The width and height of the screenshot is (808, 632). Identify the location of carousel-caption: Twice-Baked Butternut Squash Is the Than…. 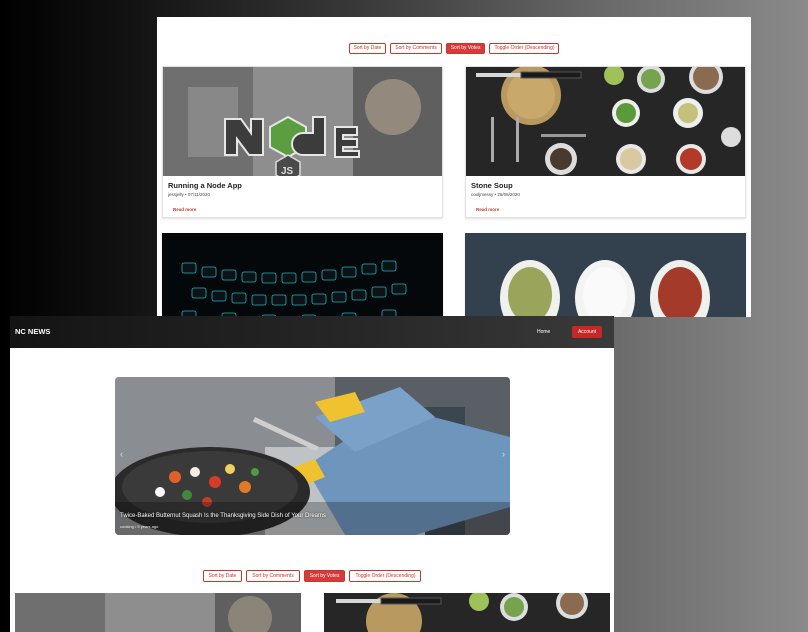
(223, 516).